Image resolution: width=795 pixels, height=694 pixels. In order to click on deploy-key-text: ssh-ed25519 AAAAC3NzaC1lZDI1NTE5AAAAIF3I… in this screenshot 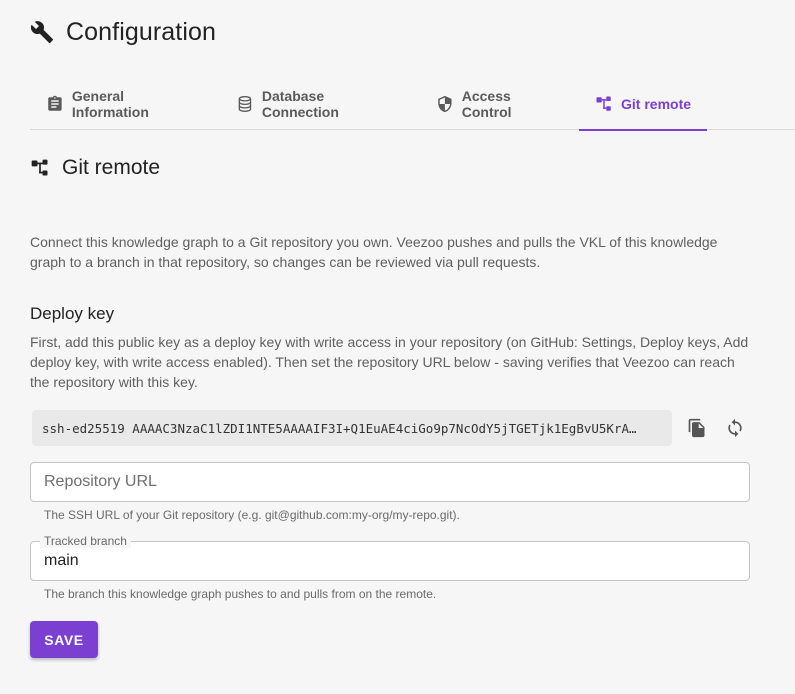, I will do `click(339, 428)`.